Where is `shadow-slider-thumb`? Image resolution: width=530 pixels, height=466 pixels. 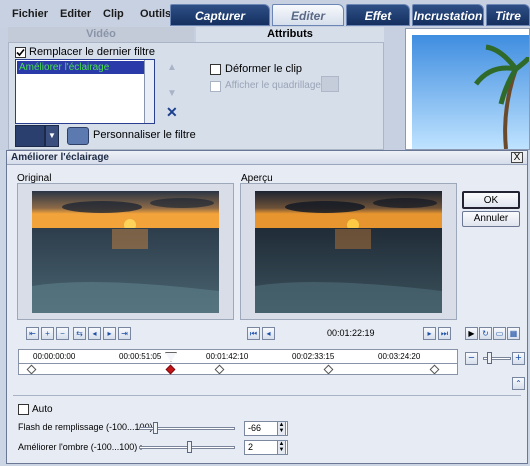 shadow-slider-thumb is located at coordinates (189, 447).